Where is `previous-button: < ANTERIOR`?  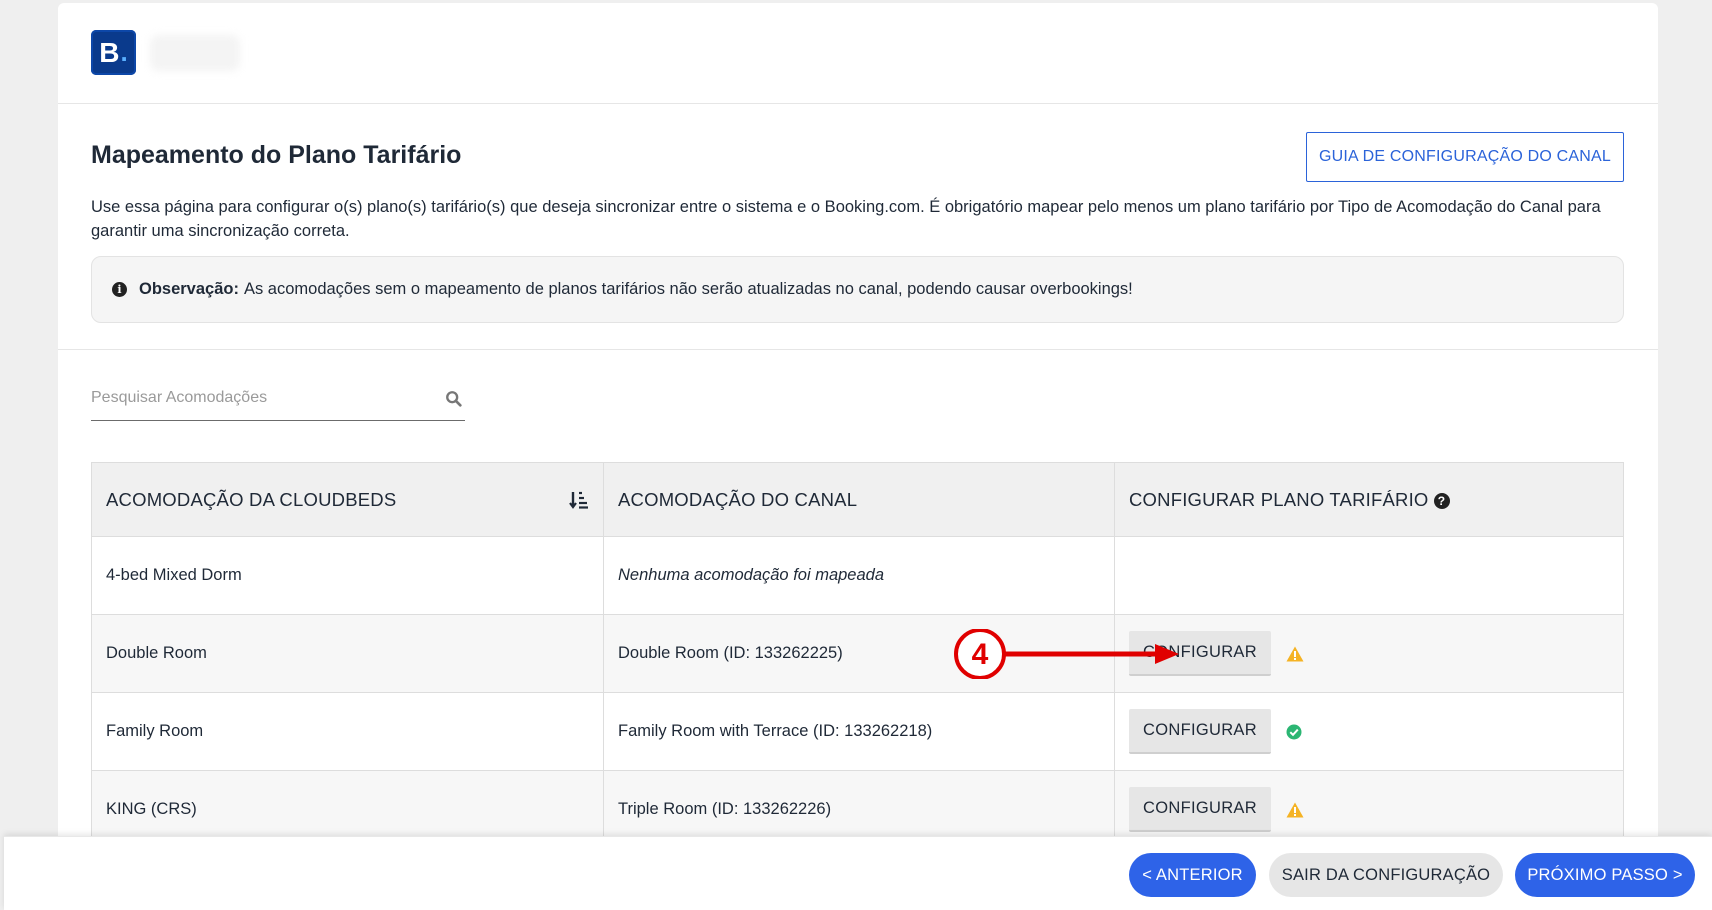 previous-button: < ANTERIOR is located at coordinates (1192, 875).